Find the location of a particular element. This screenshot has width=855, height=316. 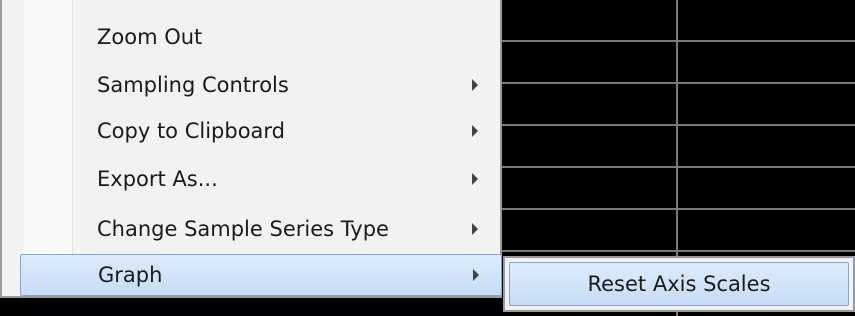

menu-item-label: Sampling Controls is located at coordinates (193, 85).